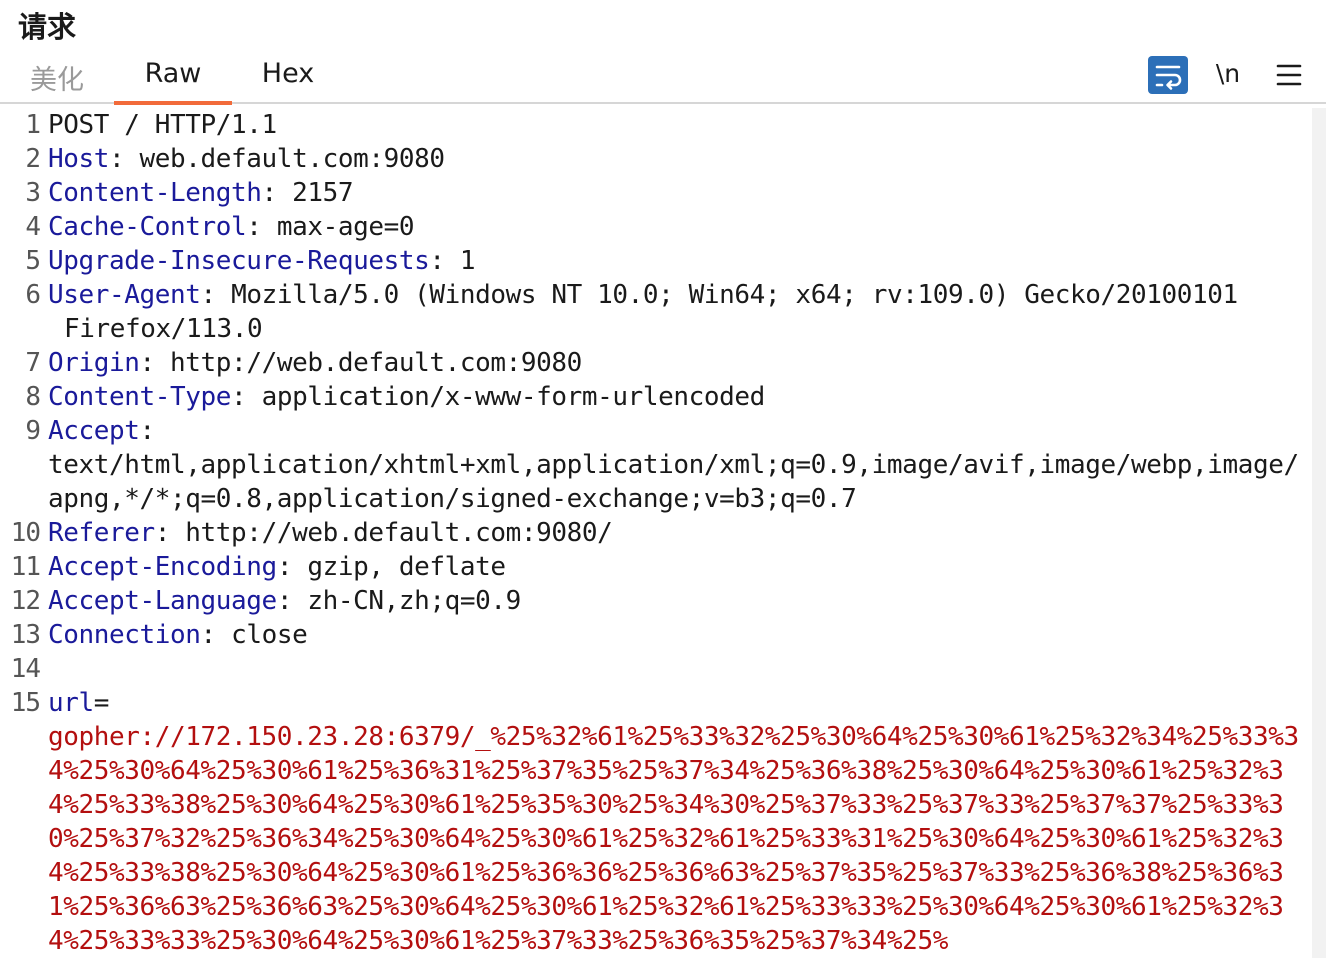 The width and height of the screenshot is (1326, 958). What do you see at coordinates (101, 703) in the screenshot?
I see `body-param-equals: =` at bounding box center [101, 703].